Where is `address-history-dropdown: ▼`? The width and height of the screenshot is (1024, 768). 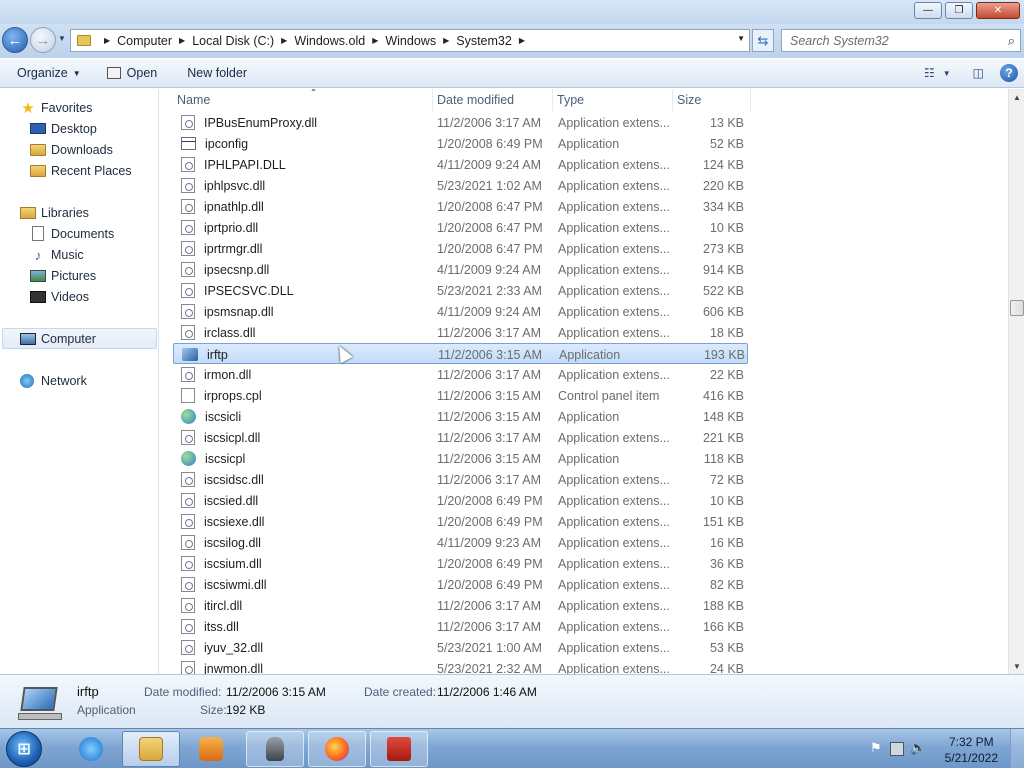 address-history-dropdown: ▼ is located at coordinates (741, 38).